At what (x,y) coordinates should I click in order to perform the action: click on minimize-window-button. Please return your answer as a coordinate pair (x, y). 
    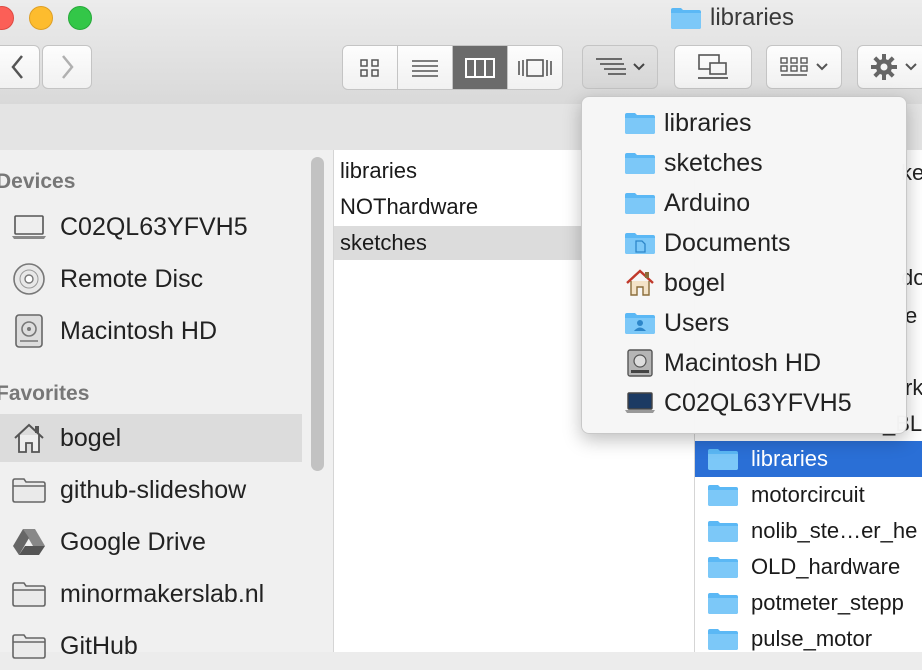
    Looking at the image, I should click on (41, 18).